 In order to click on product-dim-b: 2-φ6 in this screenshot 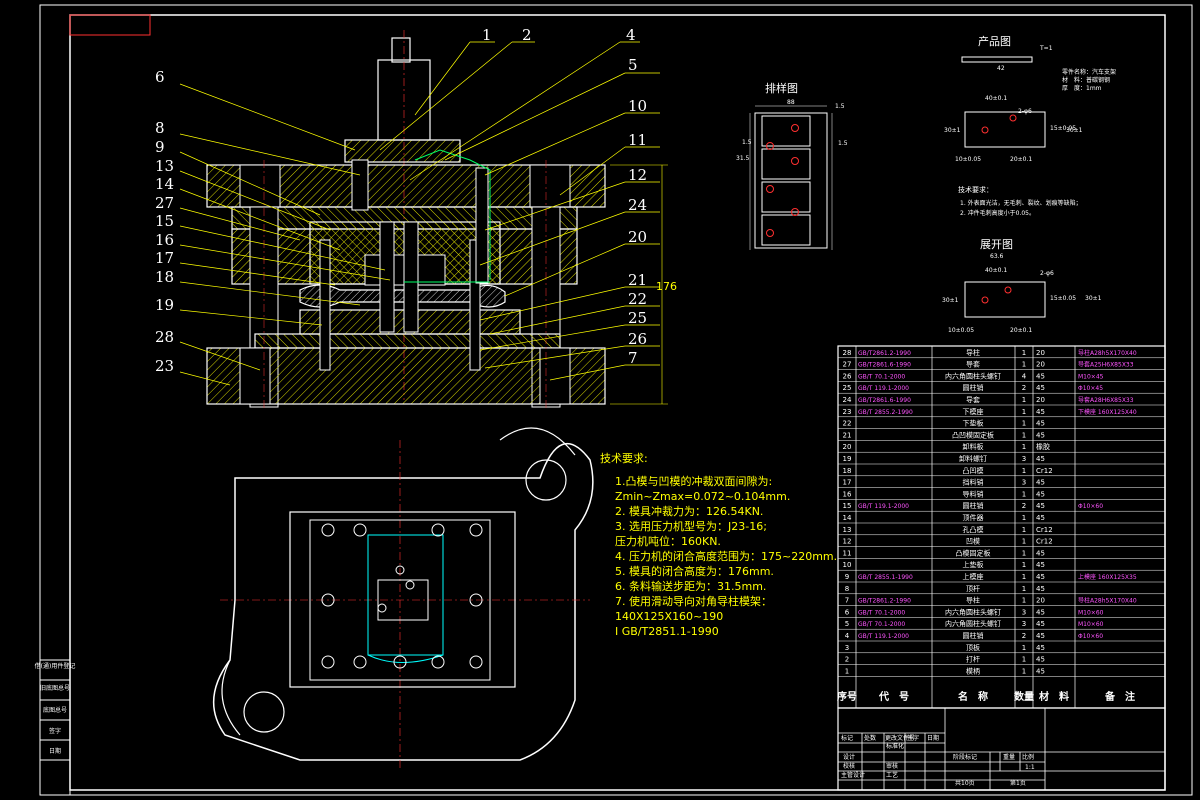, I will do `click(1025, 111)`.